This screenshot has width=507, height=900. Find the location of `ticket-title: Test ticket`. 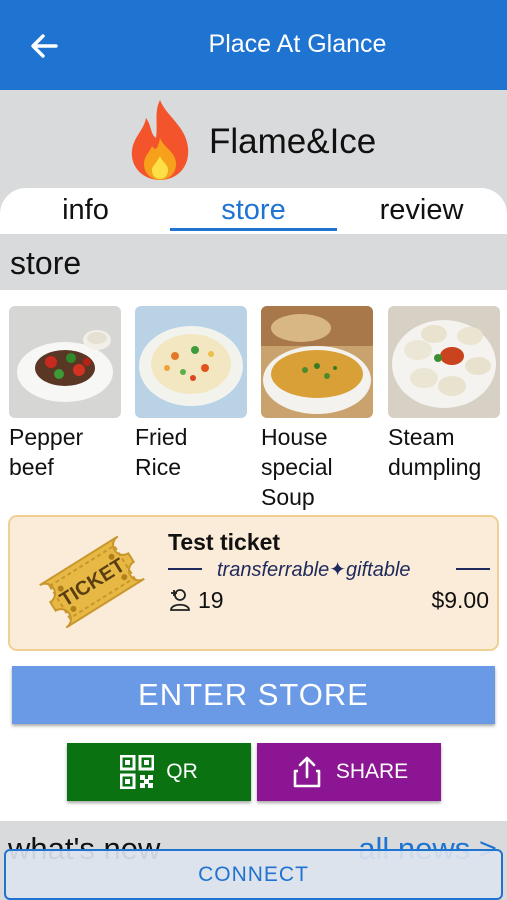

ticket-title: Test ticket is located at coordinates (224, 542).